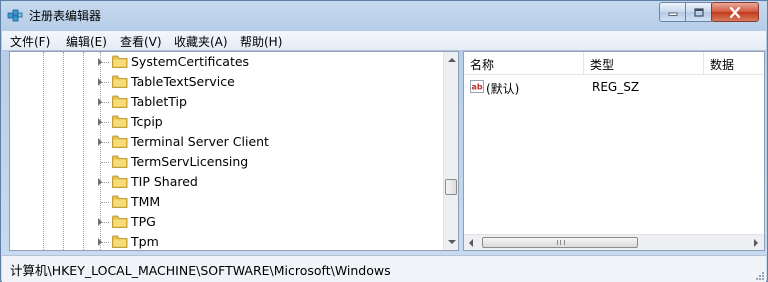  Describe the element at coordinates (225, 202) in the screenshot. I see `tree-item: TMM` at that location.